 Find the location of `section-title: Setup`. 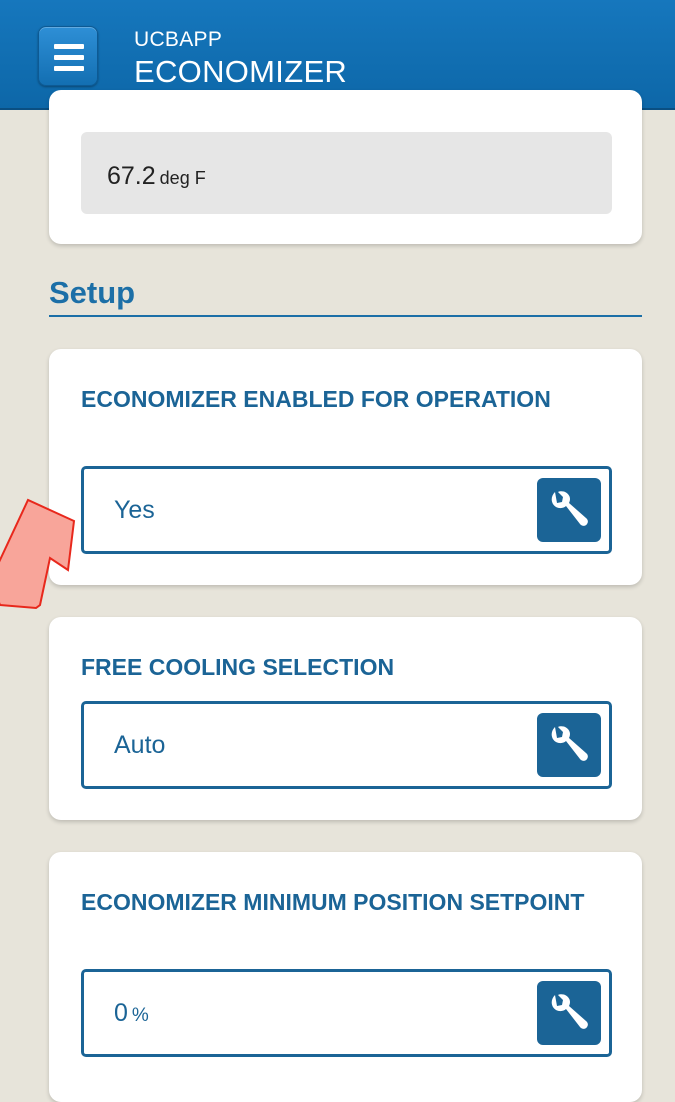

section-title: Setup is located at coordinates (92, 292).